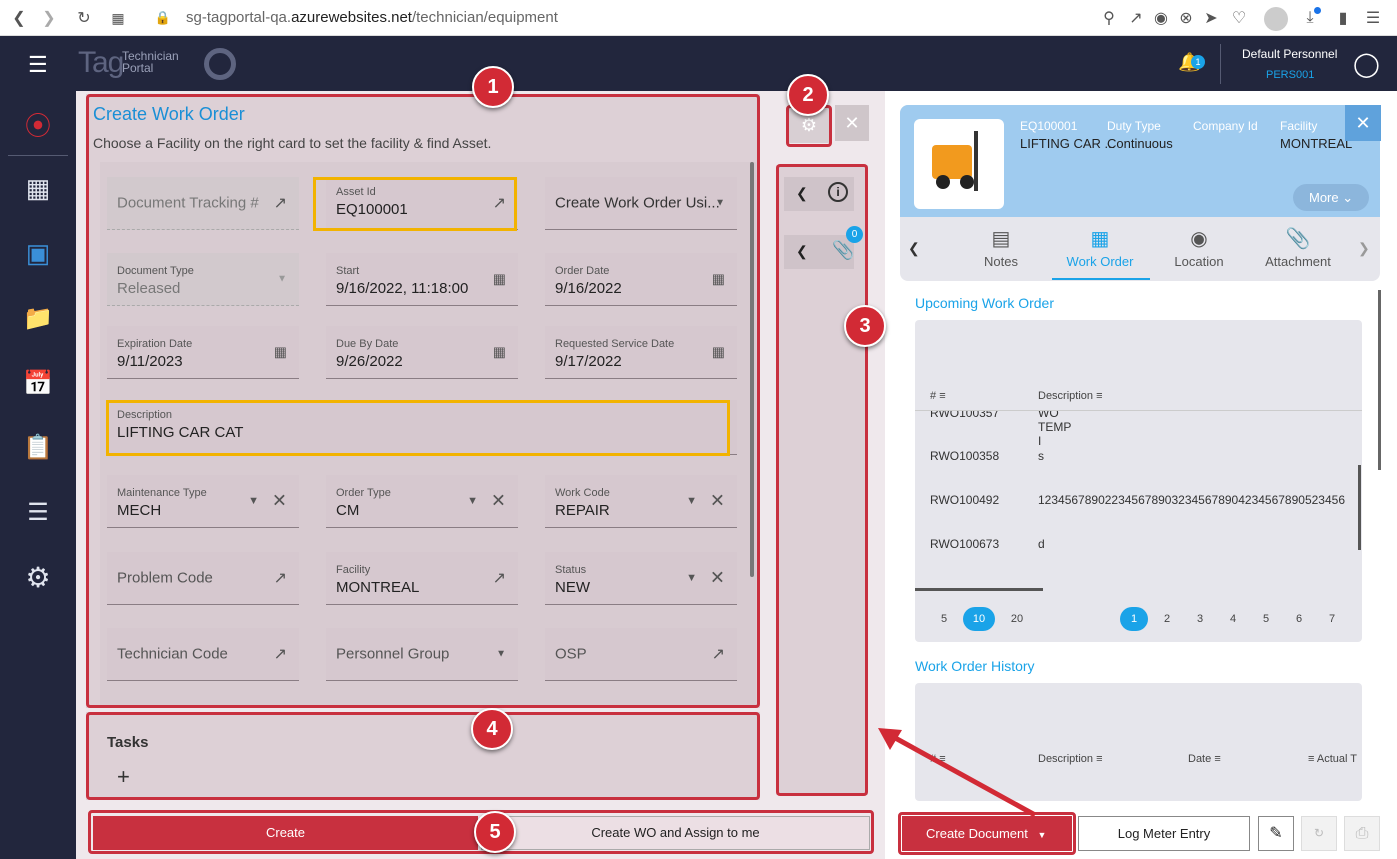 Image resolution: width=1397 pixels, height=859 pixels. What do you see at coordinates (1324, 197) in the screenshot?
I see `more-label: More` at bounding box center [1324, 197].